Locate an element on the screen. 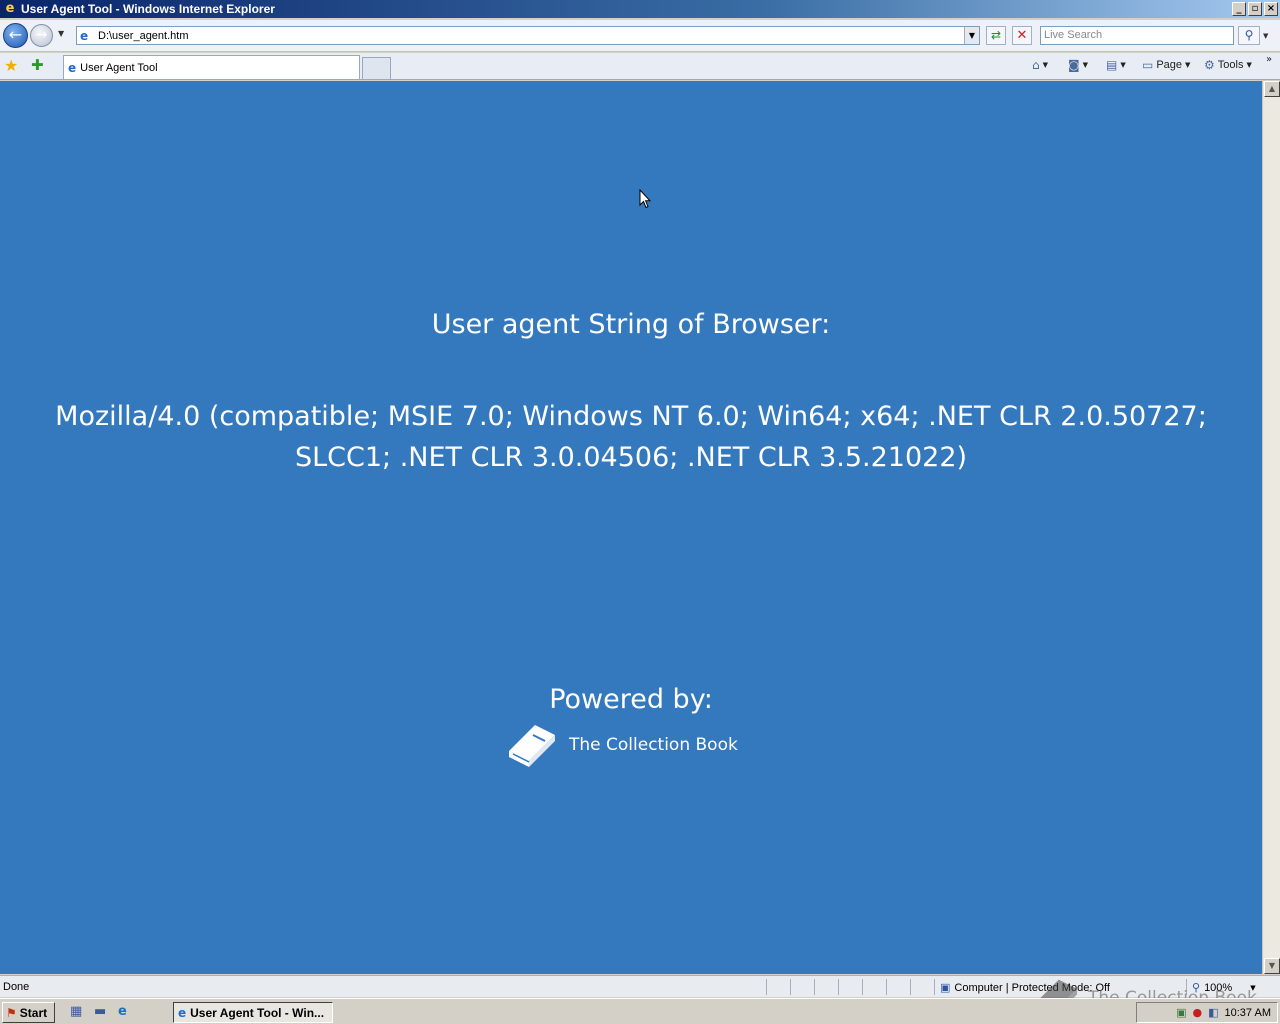  minimize-button: _ is located at coordinates (1239, 9).